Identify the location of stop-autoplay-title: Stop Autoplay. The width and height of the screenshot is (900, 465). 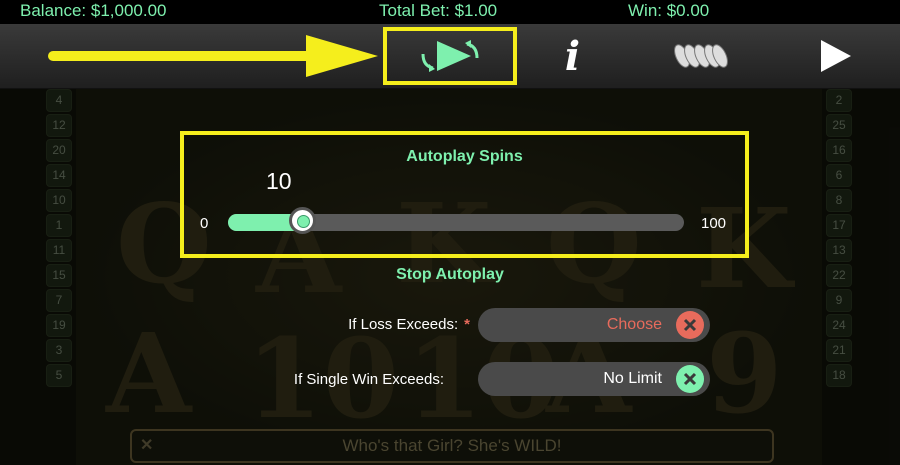
(450, 274).